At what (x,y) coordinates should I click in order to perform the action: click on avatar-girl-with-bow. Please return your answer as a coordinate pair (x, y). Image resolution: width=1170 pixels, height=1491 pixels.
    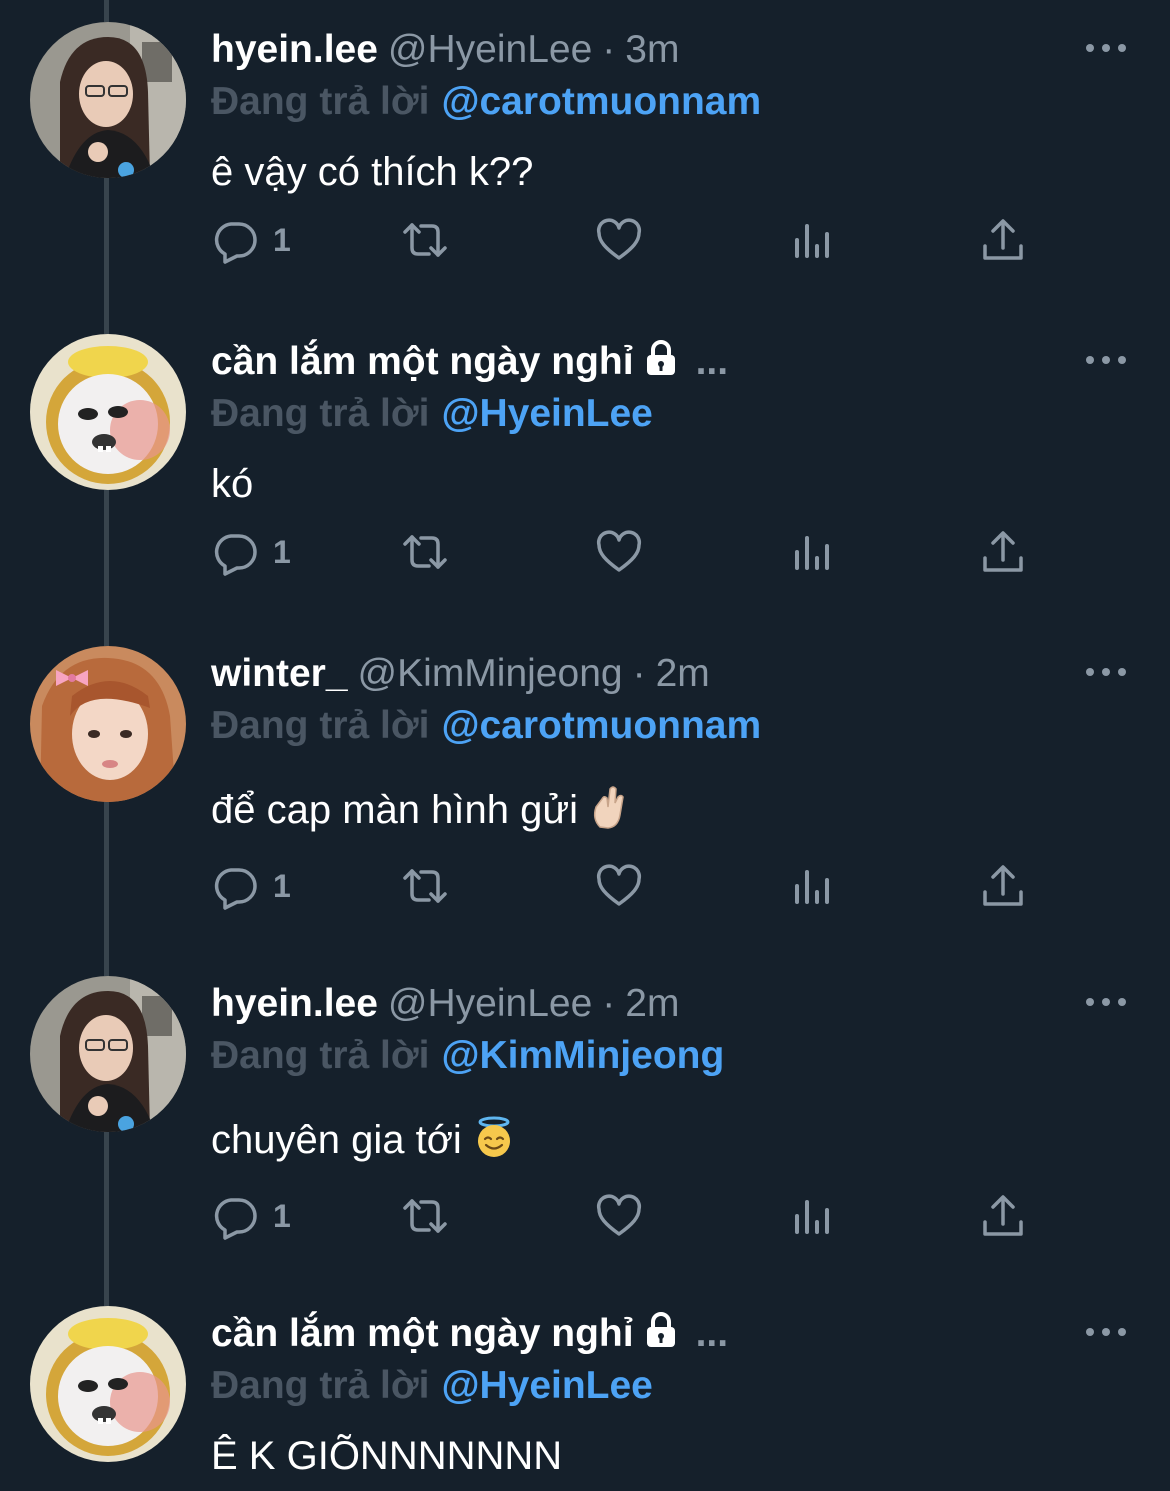
    Looking at the image, I should click on (108, 724).